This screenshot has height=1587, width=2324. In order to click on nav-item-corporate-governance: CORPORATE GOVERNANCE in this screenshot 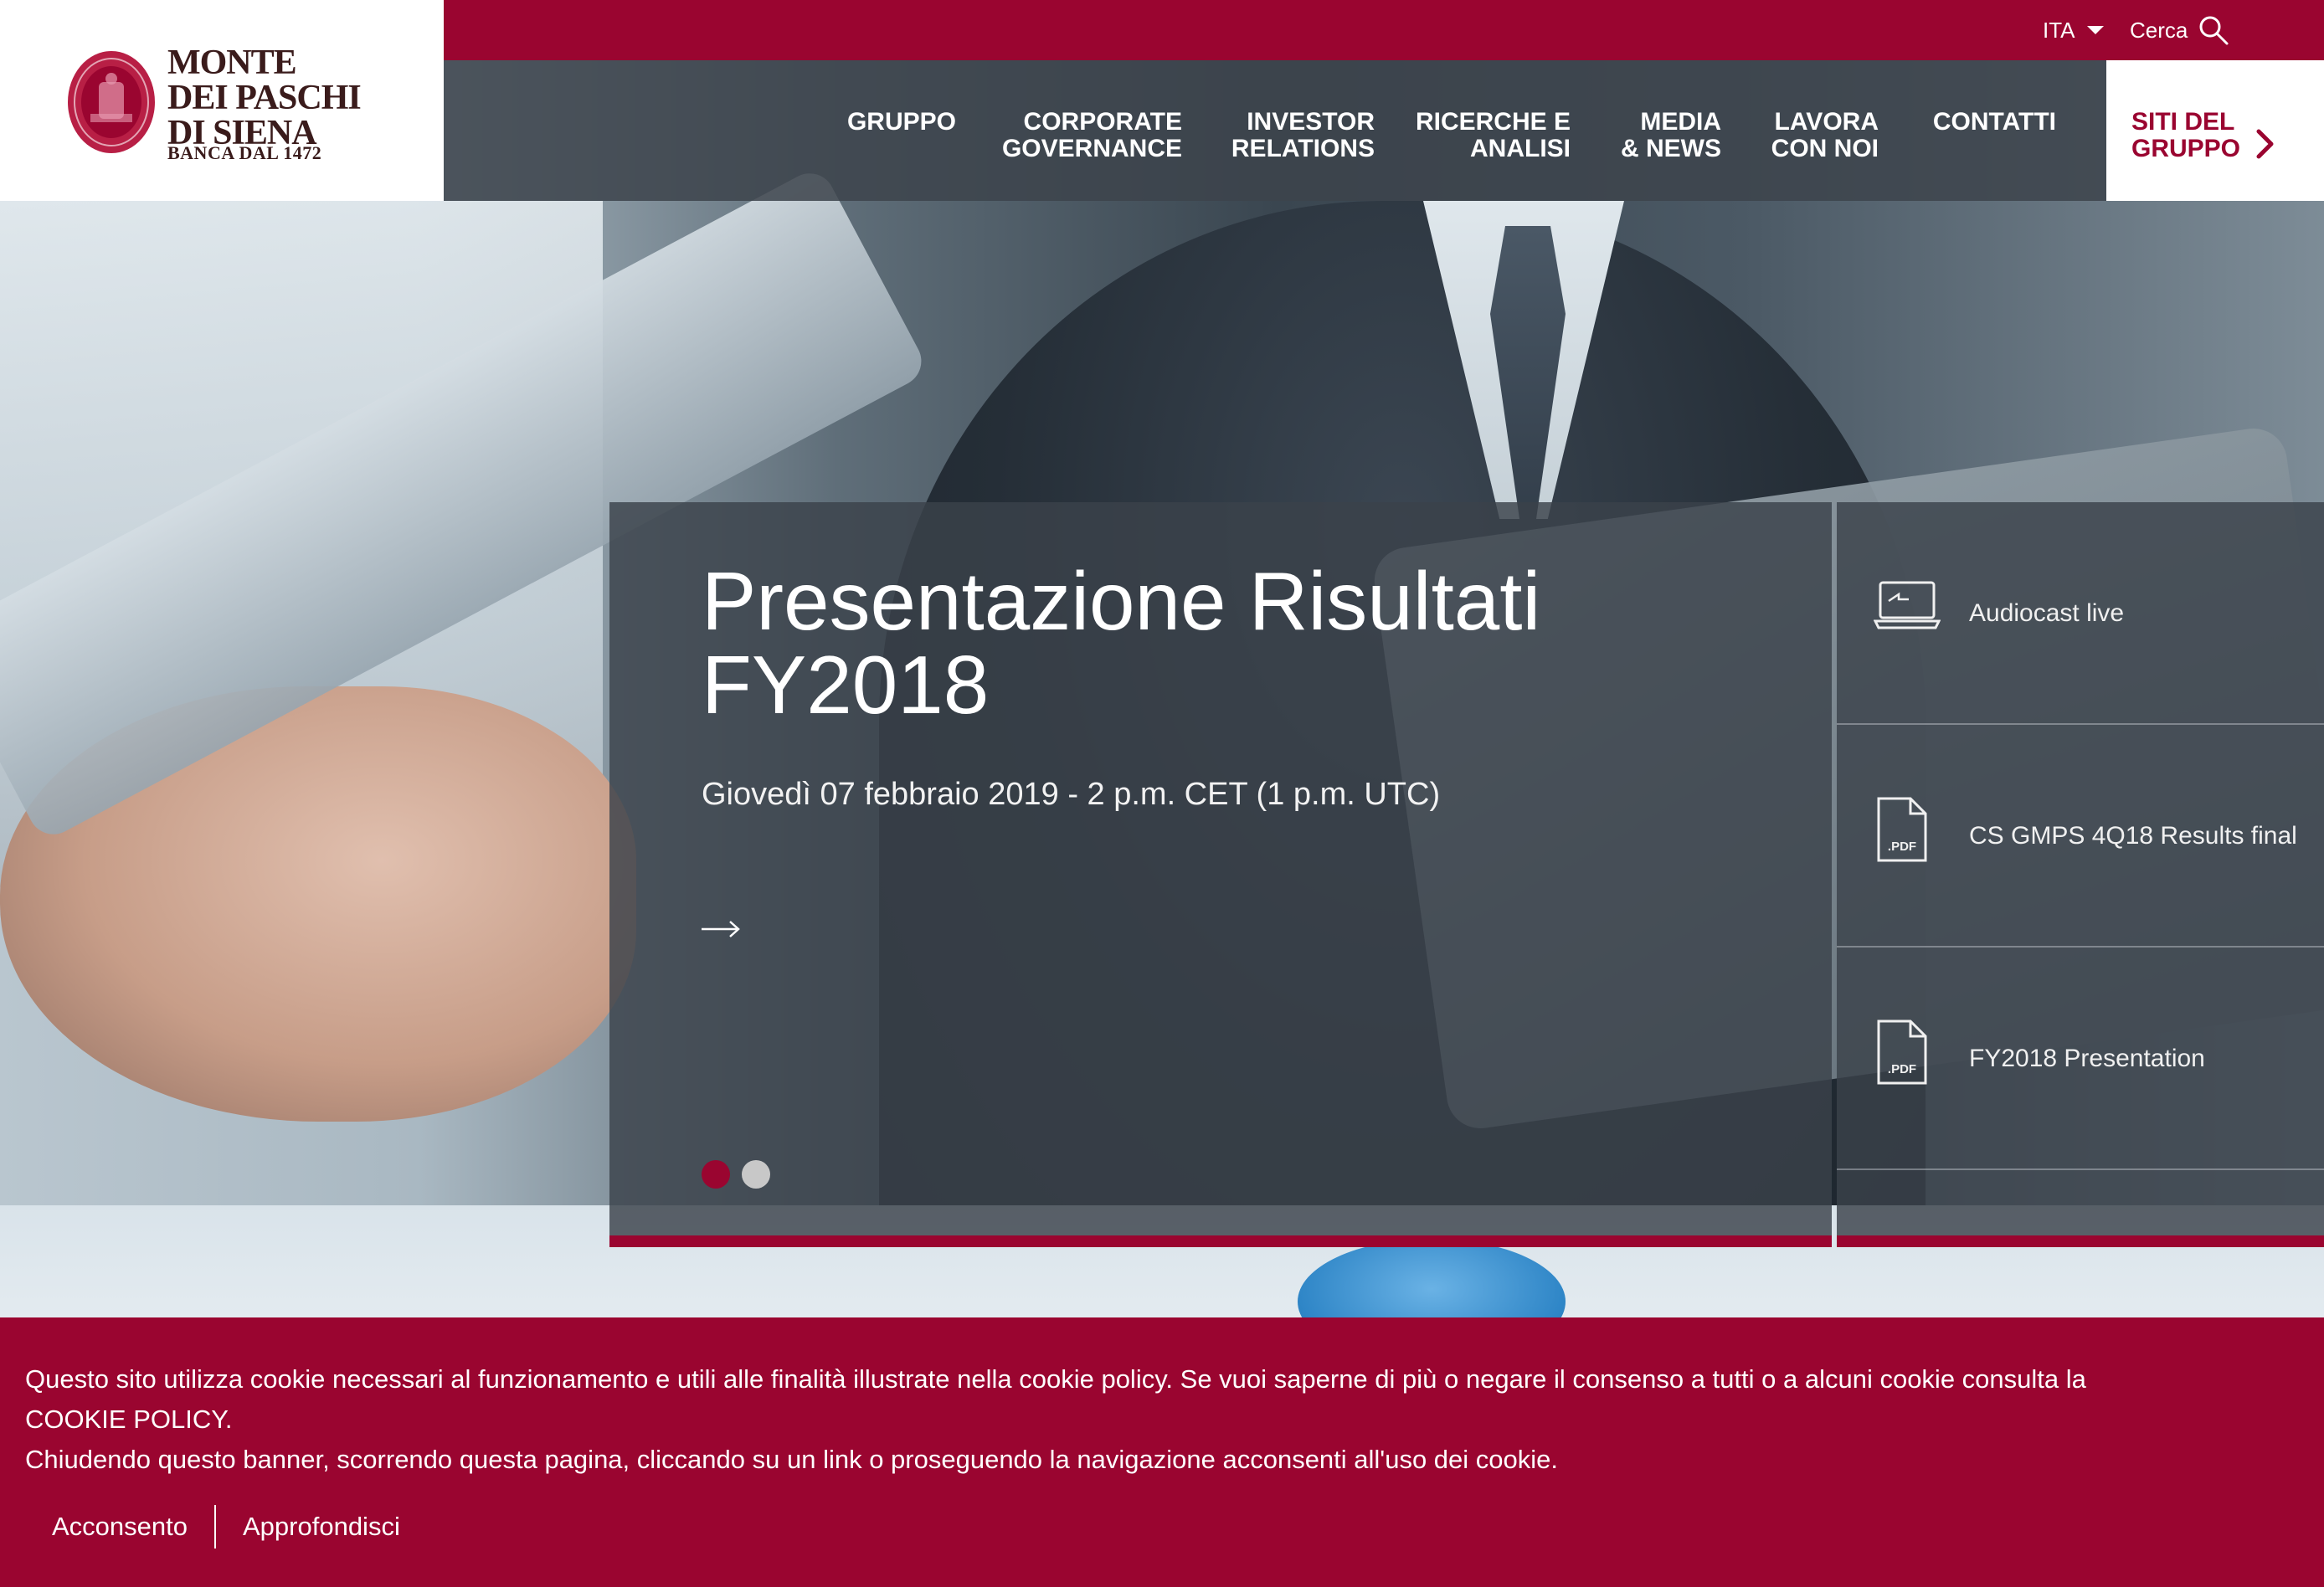, I will do `click(1092, 136)`.